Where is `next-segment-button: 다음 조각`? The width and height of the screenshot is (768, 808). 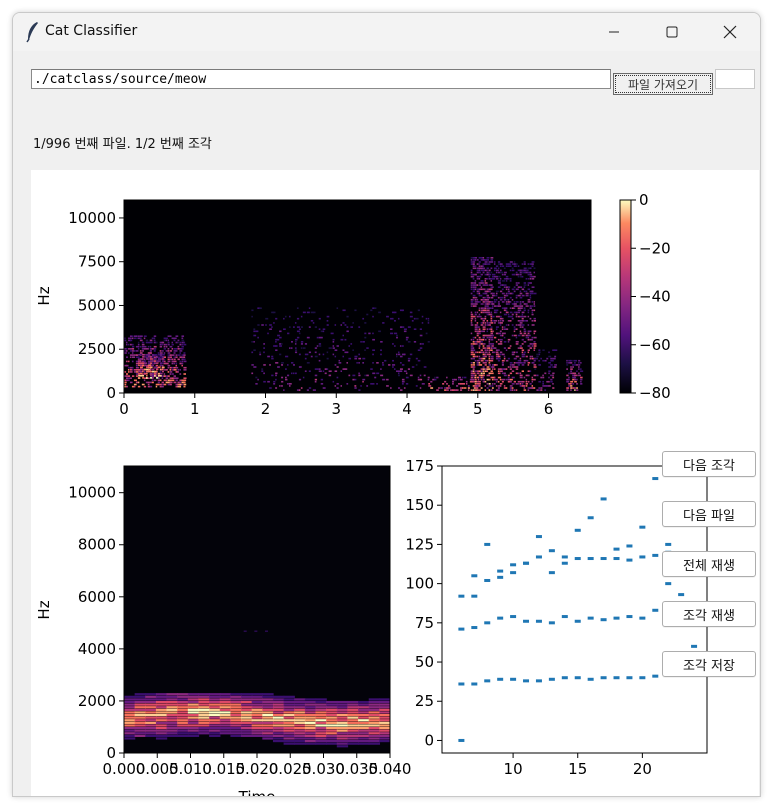
next-segment-button: 다음 조각 is located at coordinates (709, 464).